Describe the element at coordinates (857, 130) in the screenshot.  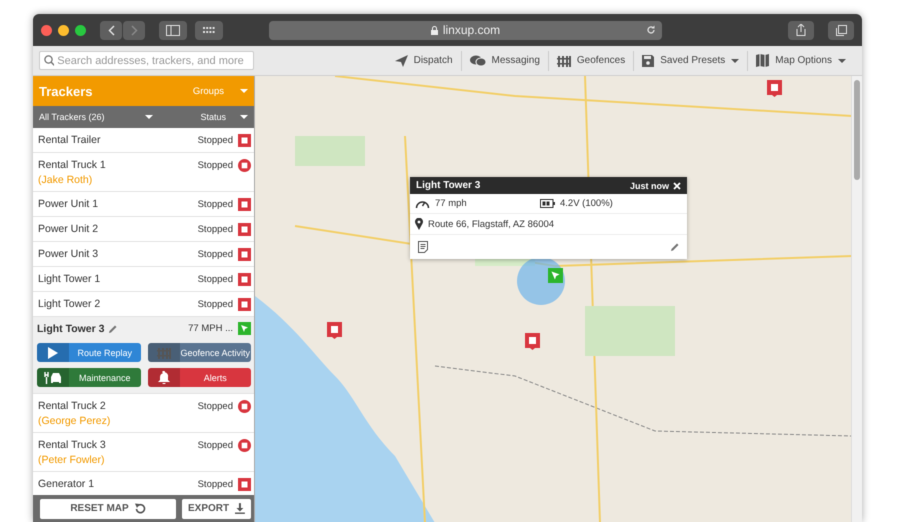
I see `scrollbar-thumb` at that location.